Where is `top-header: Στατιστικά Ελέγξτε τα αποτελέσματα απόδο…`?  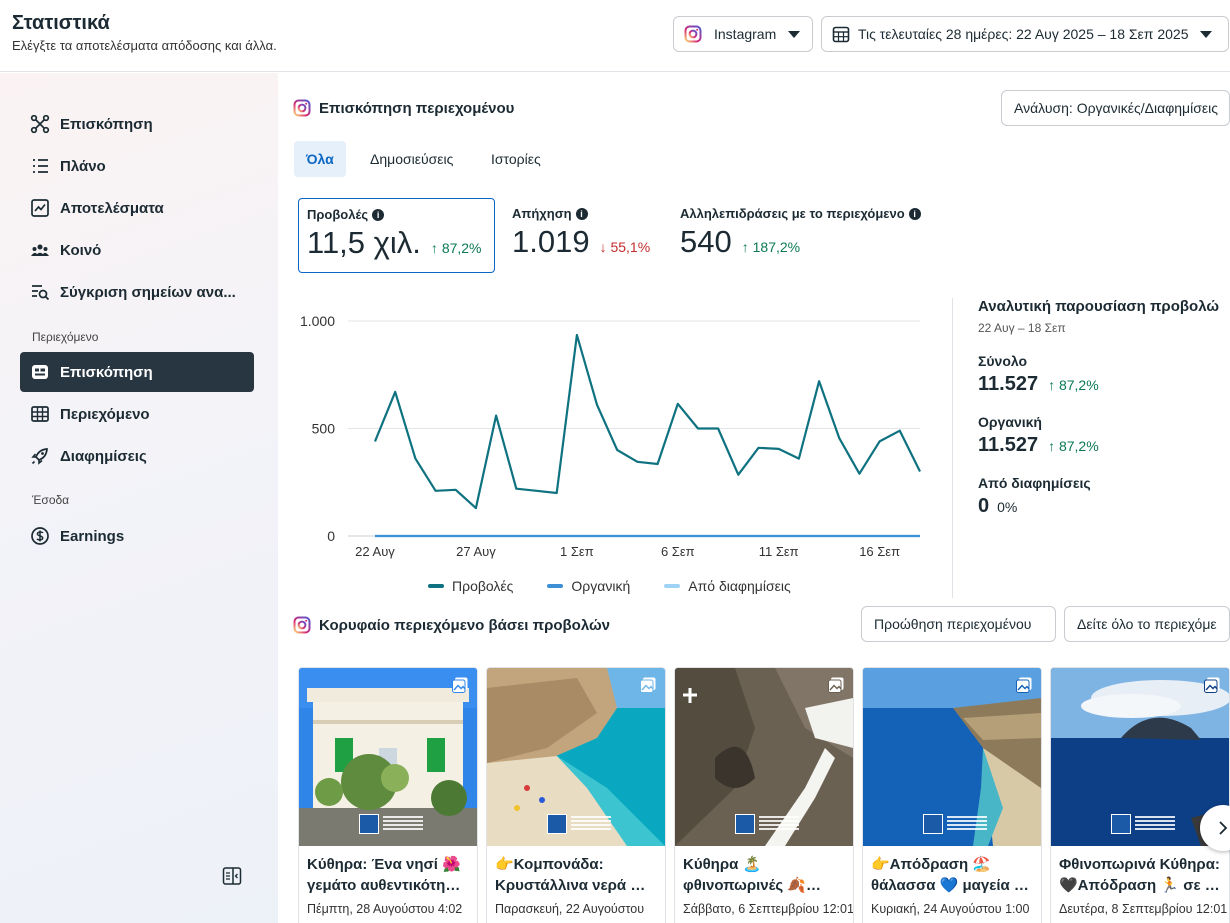
top-header: Στατιστικά Ελέγξτε τα αποτελέσματα απόδο… is located at coordinates (615, 36).